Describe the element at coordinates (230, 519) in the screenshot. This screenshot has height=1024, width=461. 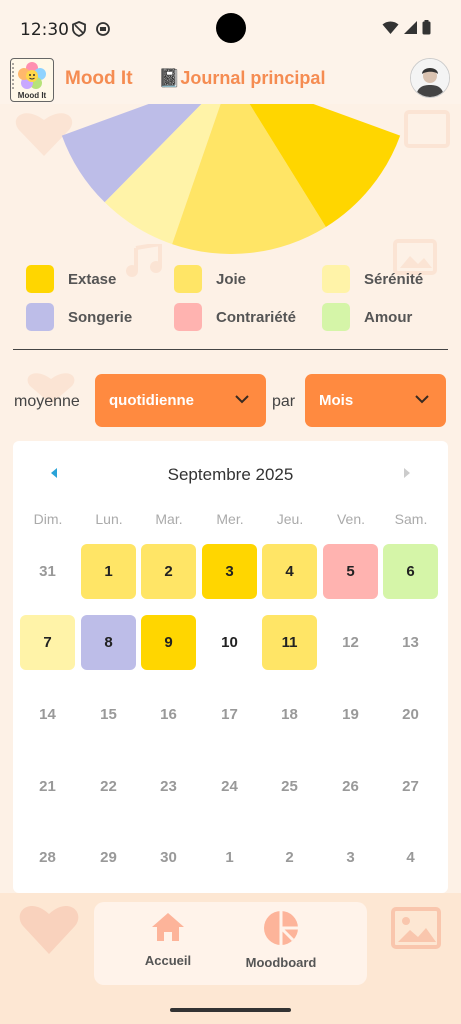
I see `weekday-header: Mer.` at that location.